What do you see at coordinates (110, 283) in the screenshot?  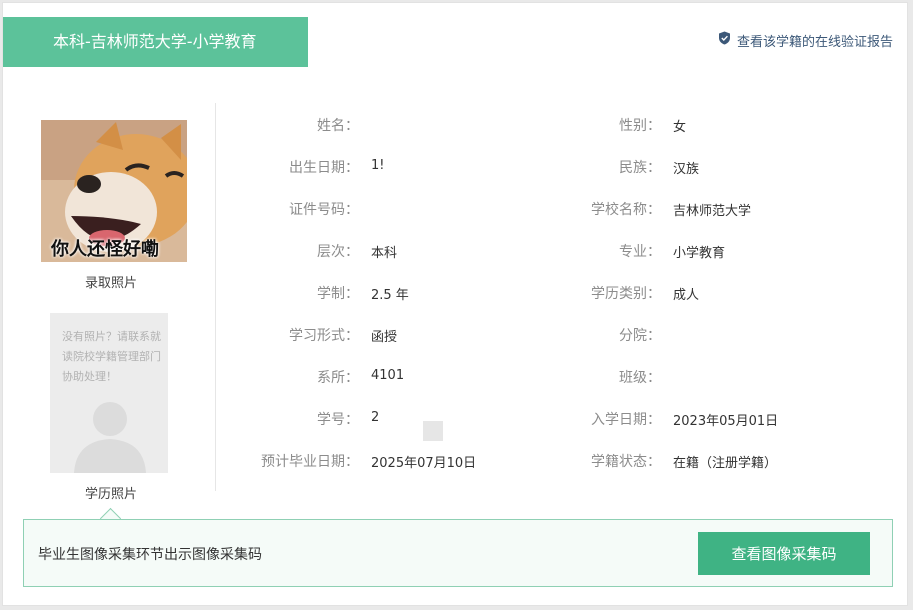 I see `admission-photo-caption: 录取照片` at bounding box center [110, 283].